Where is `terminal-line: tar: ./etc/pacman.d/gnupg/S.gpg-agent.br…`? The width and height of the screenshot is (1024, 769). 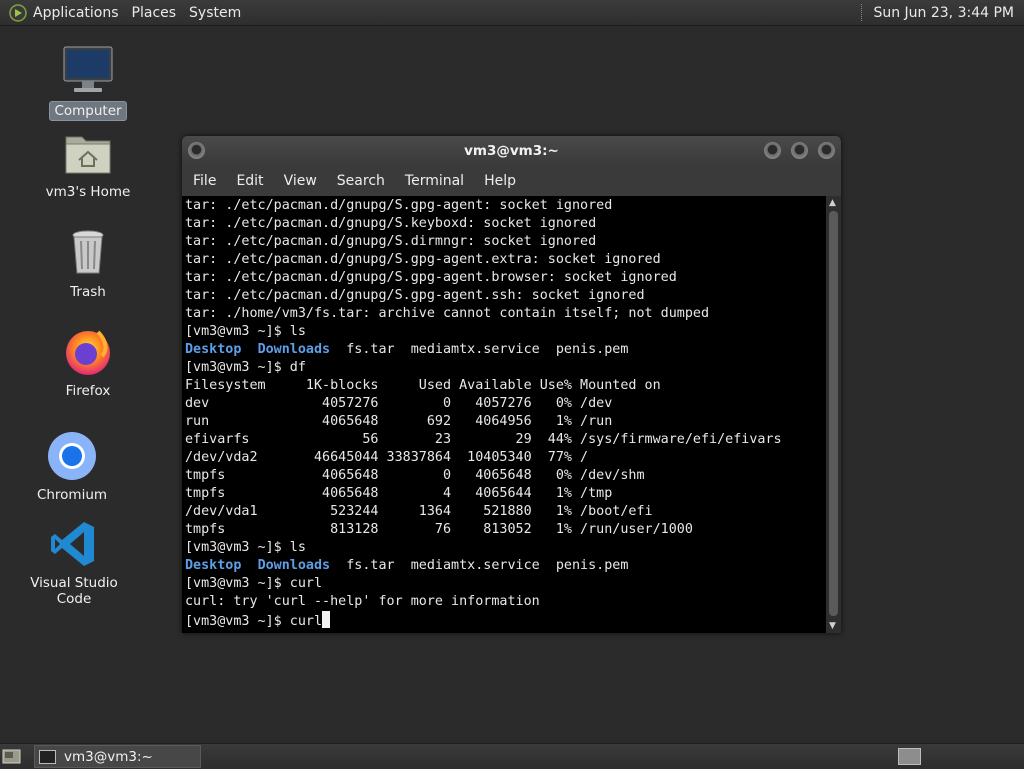 terminal-line: tar: ./etc/pacman.d/gnupg/S.gpg-agent.br… is located at coordinates (431, 277).